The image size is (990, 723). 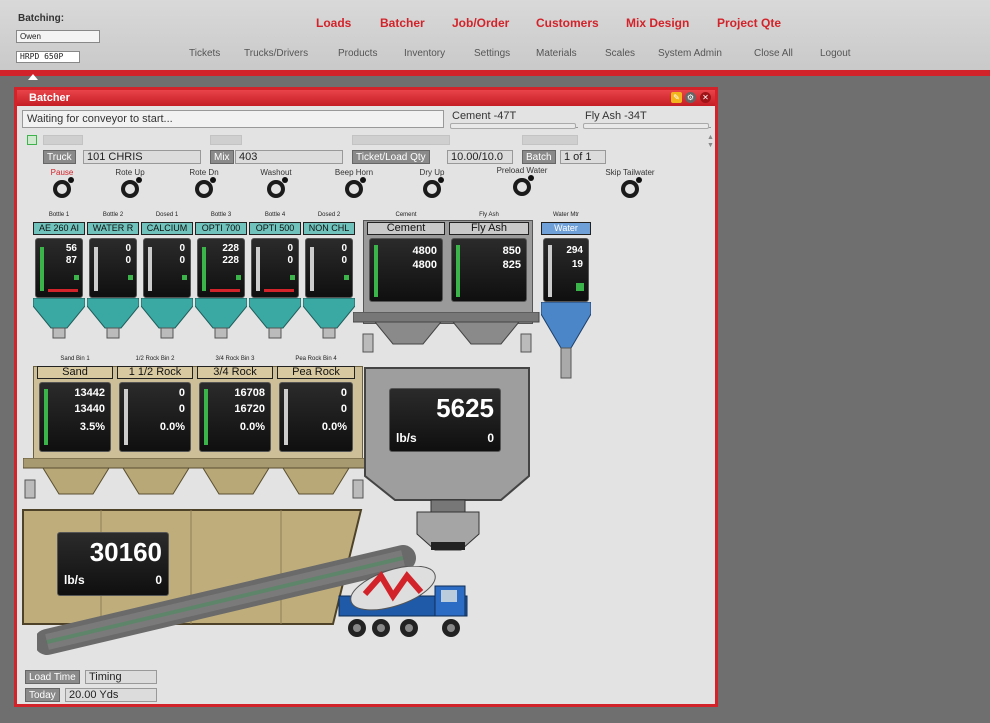 What do you see at coordinates (513, 126) in the screenshot?
I see `inventory-cement-bar` at bounding box center [513, 126].